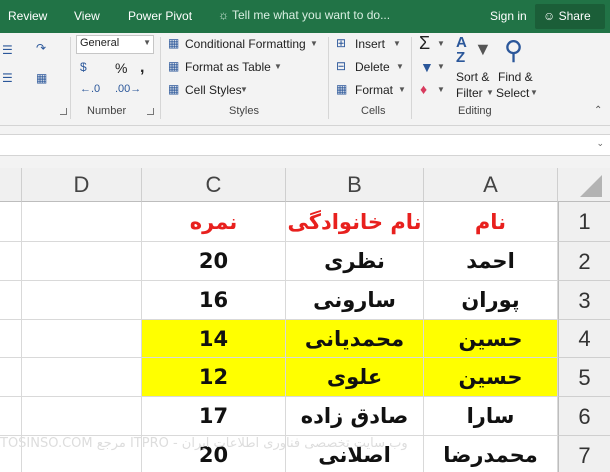  What do you see at coordinates (483, 49) in the screenshot?
I see `funnel-icon: ▼` at bounding box center [483, 49].